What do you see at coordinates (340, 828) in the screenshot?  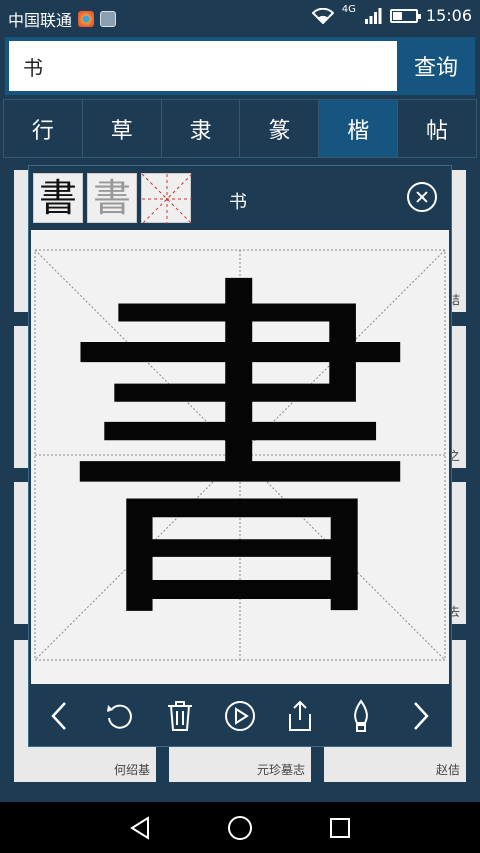 I see `recents-icon` at bounding box center [340, 828].